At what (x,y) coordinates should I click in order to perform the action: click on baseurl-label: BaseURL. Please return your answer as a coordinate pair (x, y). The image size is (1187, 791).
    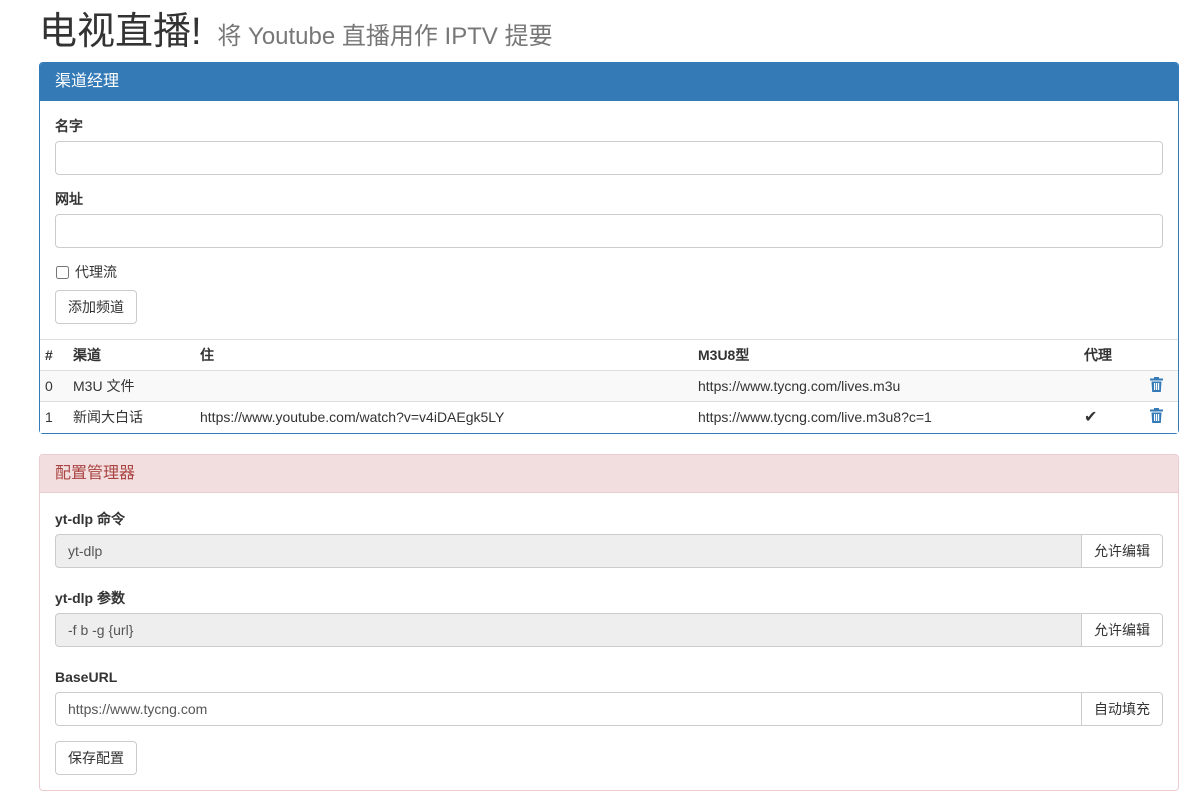
    Looking at the image, I should click on (86, 676).